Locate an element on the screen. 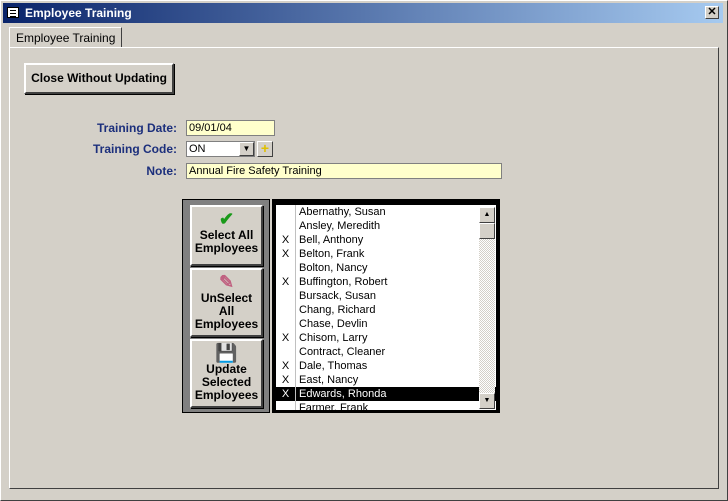 The image size is (728, 501). unselect-all-employees-button: ✎ UnSelect All Employees is located at coordinates (226, 302).